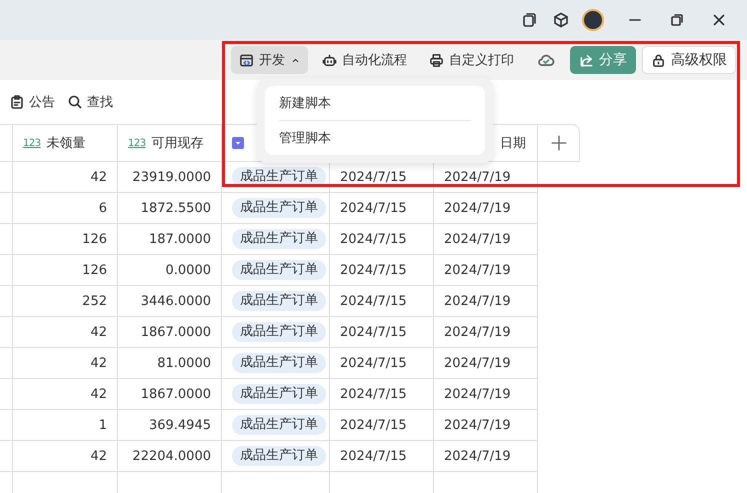  I want to click on search-icon, so click(75, 102).